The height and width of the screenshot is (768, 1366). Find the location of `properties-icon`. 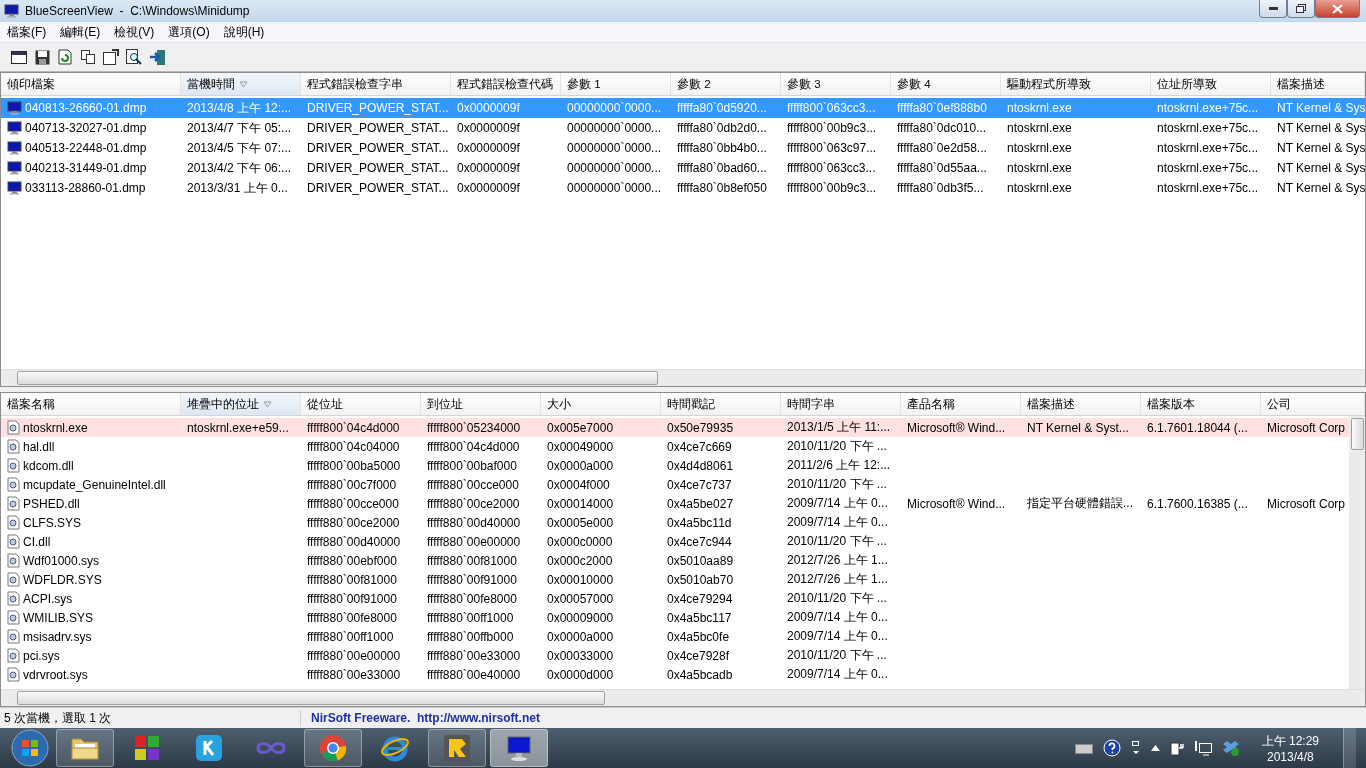

properties-icon is located at coordinates (111, 57).